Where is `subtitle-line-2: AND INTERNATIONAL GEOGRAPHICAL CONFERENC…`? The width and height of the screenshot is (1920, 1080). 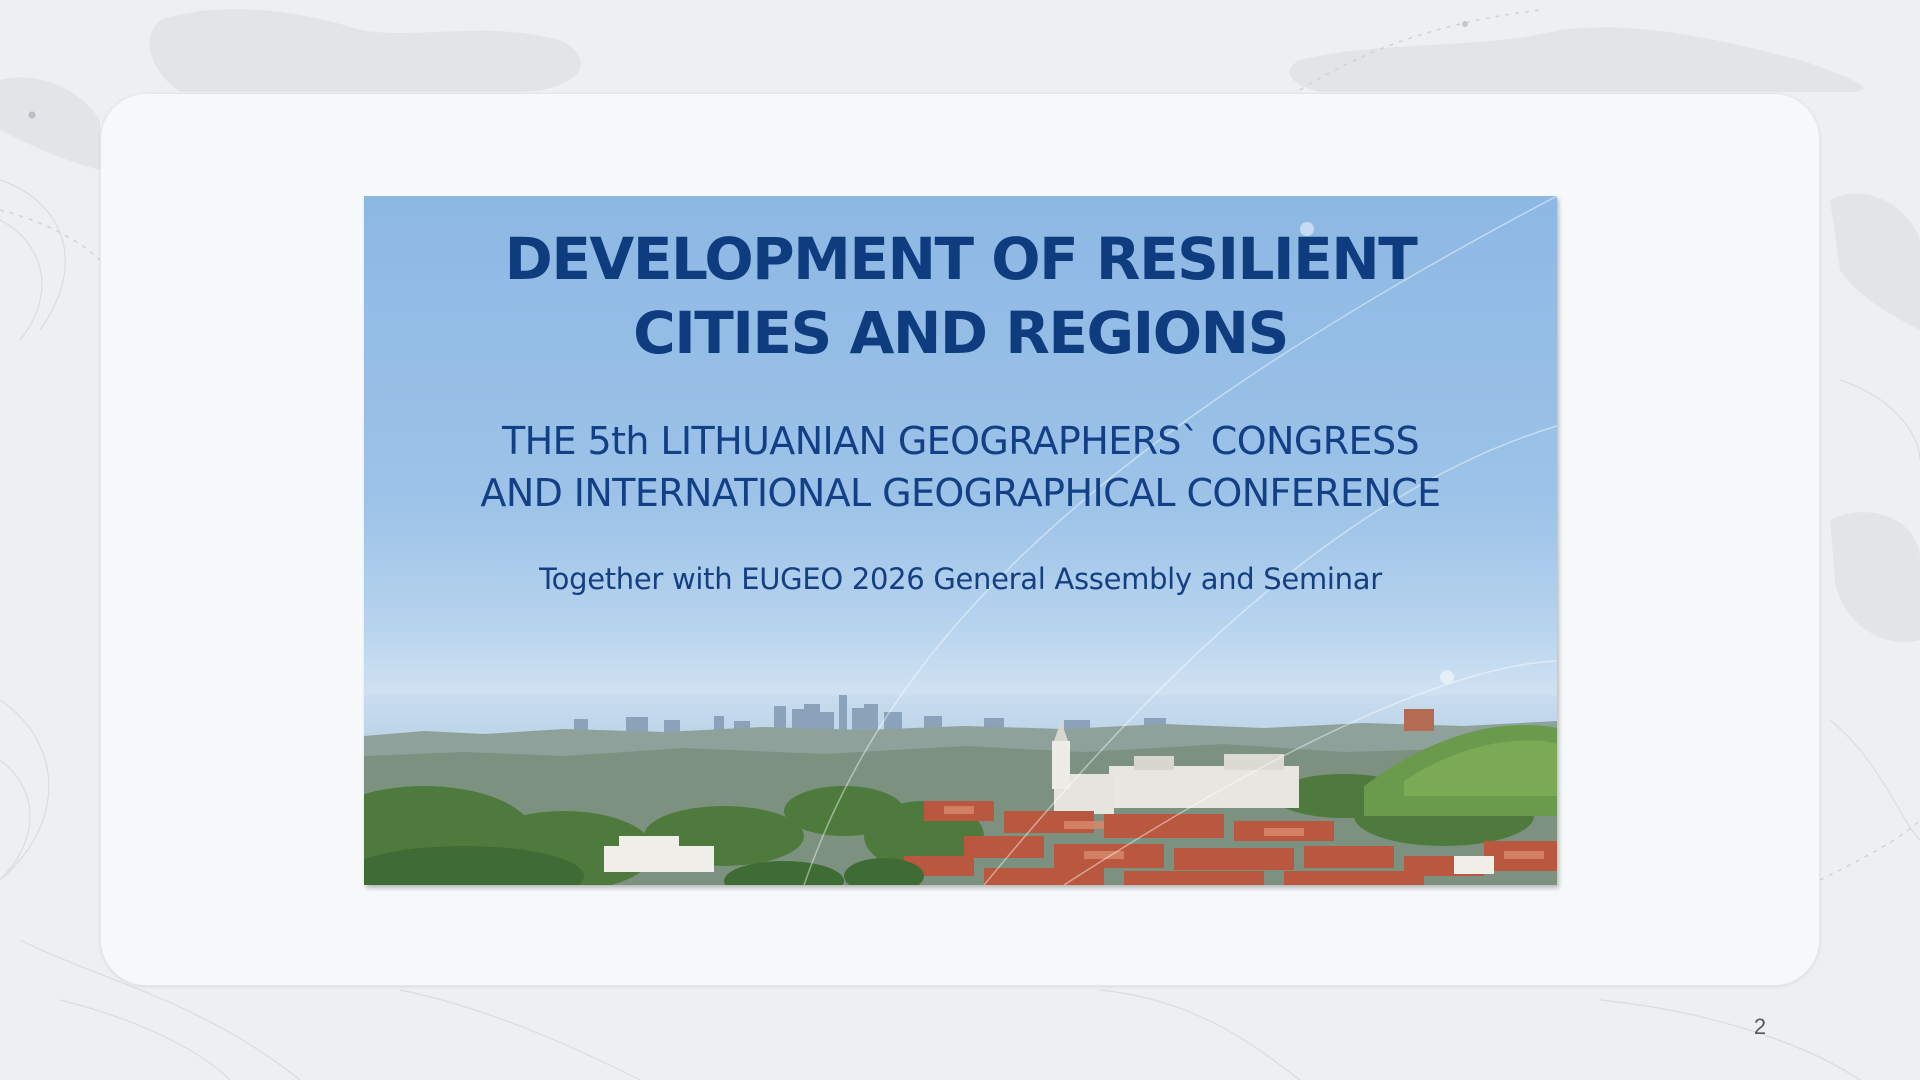 subtitle-line-2: AND INTERNATIONAL GEOGRAPHICAL CONFERENC… is located at coordinates (960, 493).